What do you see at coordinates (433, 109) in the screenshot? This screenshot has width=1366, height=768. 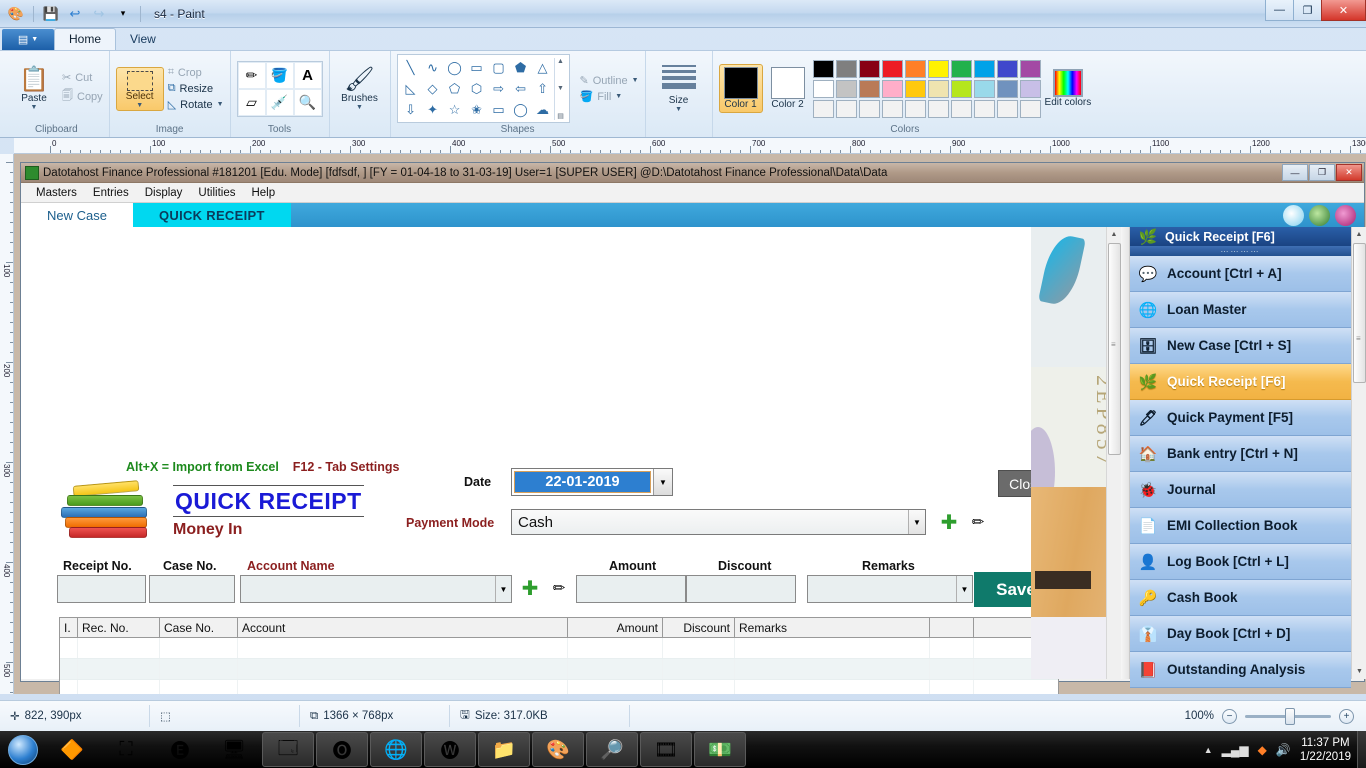 I see `shape-item-15: ✦` at bounding box center [433, 109].